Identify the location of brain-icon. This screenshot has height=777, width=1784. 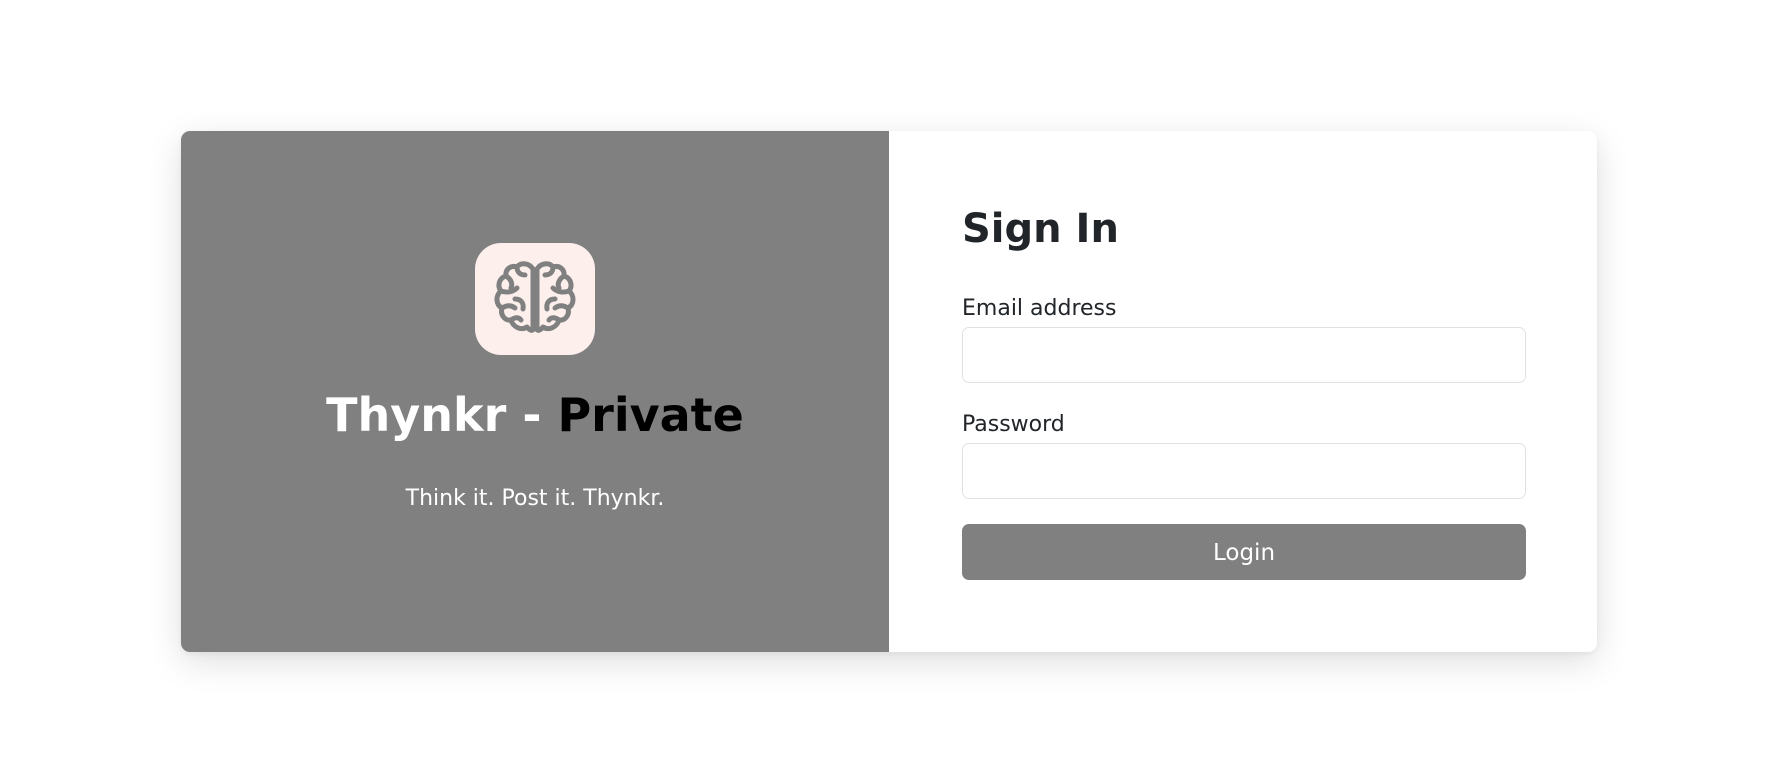
(535, 297).